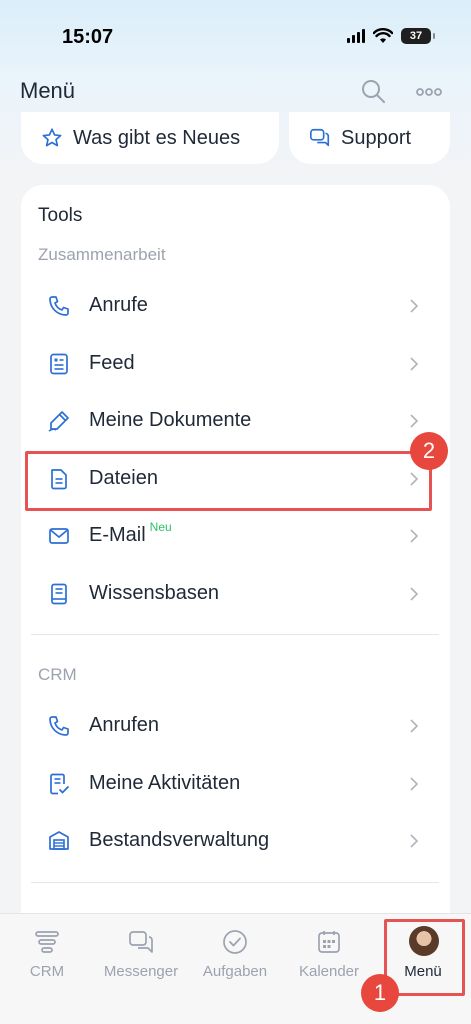 This screenshot has width=471, height=1024. Describe the element at coordinates (102, 254) in the screenshot. I see `section-label-collaboration: Zusammenarbeit` at that location.